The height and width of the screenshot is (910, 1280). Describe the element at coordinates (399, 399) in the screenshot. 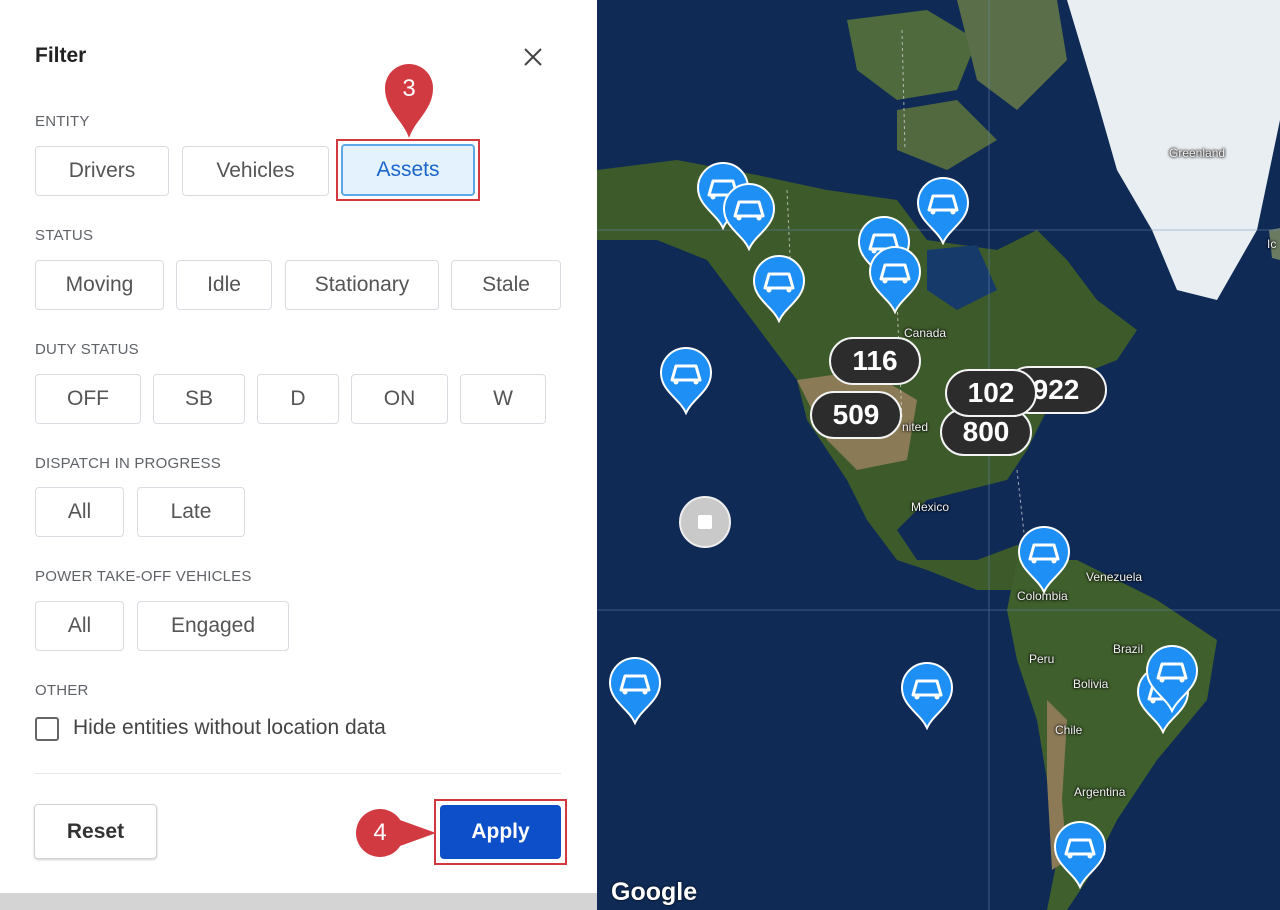

I see `duty-on-chip: ON` at that location.